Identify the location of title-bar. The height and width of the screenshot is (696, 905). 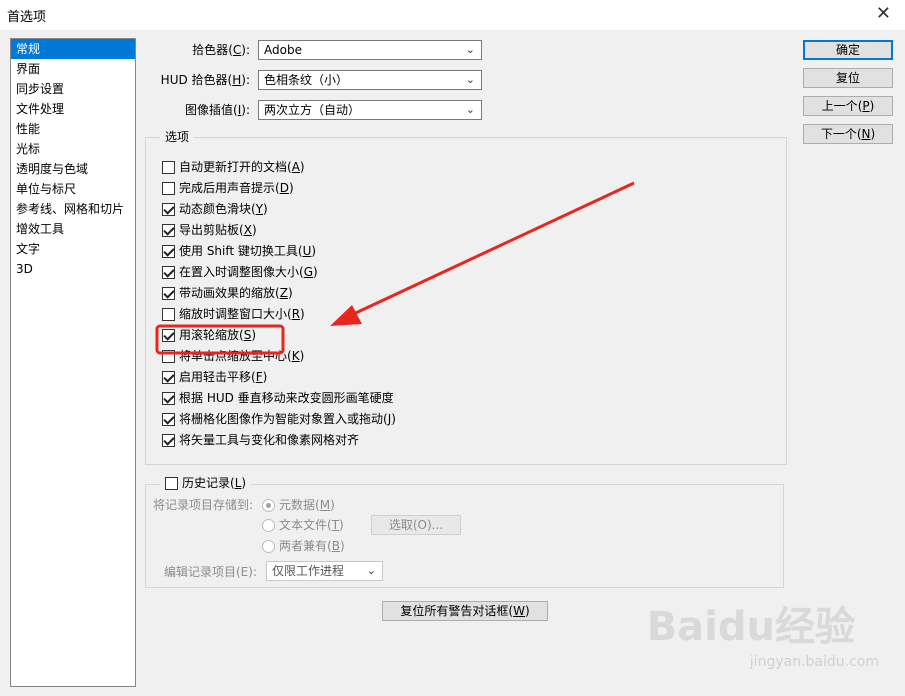
(452, 15).